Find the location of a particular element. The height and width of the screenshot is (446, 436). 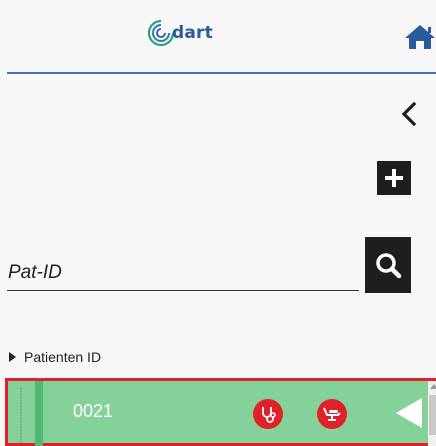

plus-icon is located at coordinates (394, 178).